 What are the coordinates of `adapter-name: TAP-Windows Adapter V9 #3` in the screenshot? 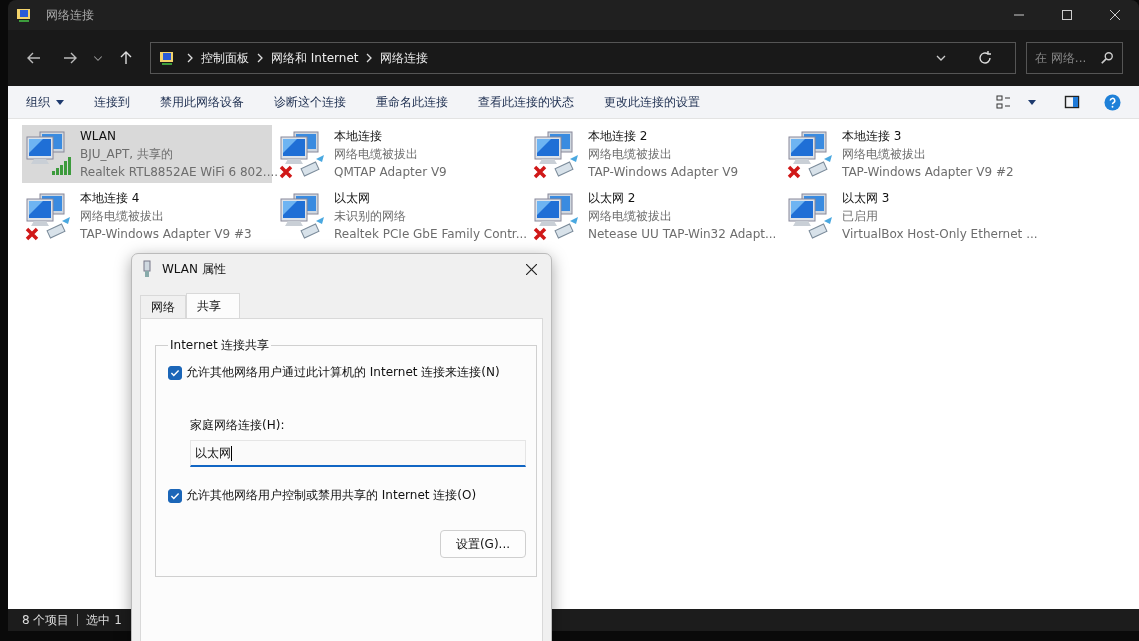 It's located at (166, 234).